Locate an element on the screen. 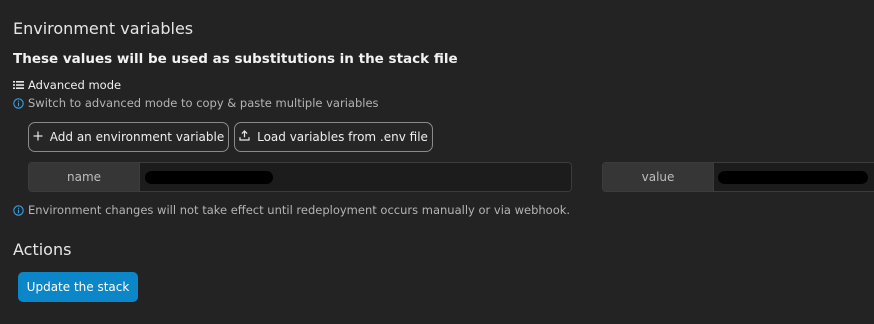 This screenshot has width=874, height=324. redacted-value is located at coordinates (793, 177).